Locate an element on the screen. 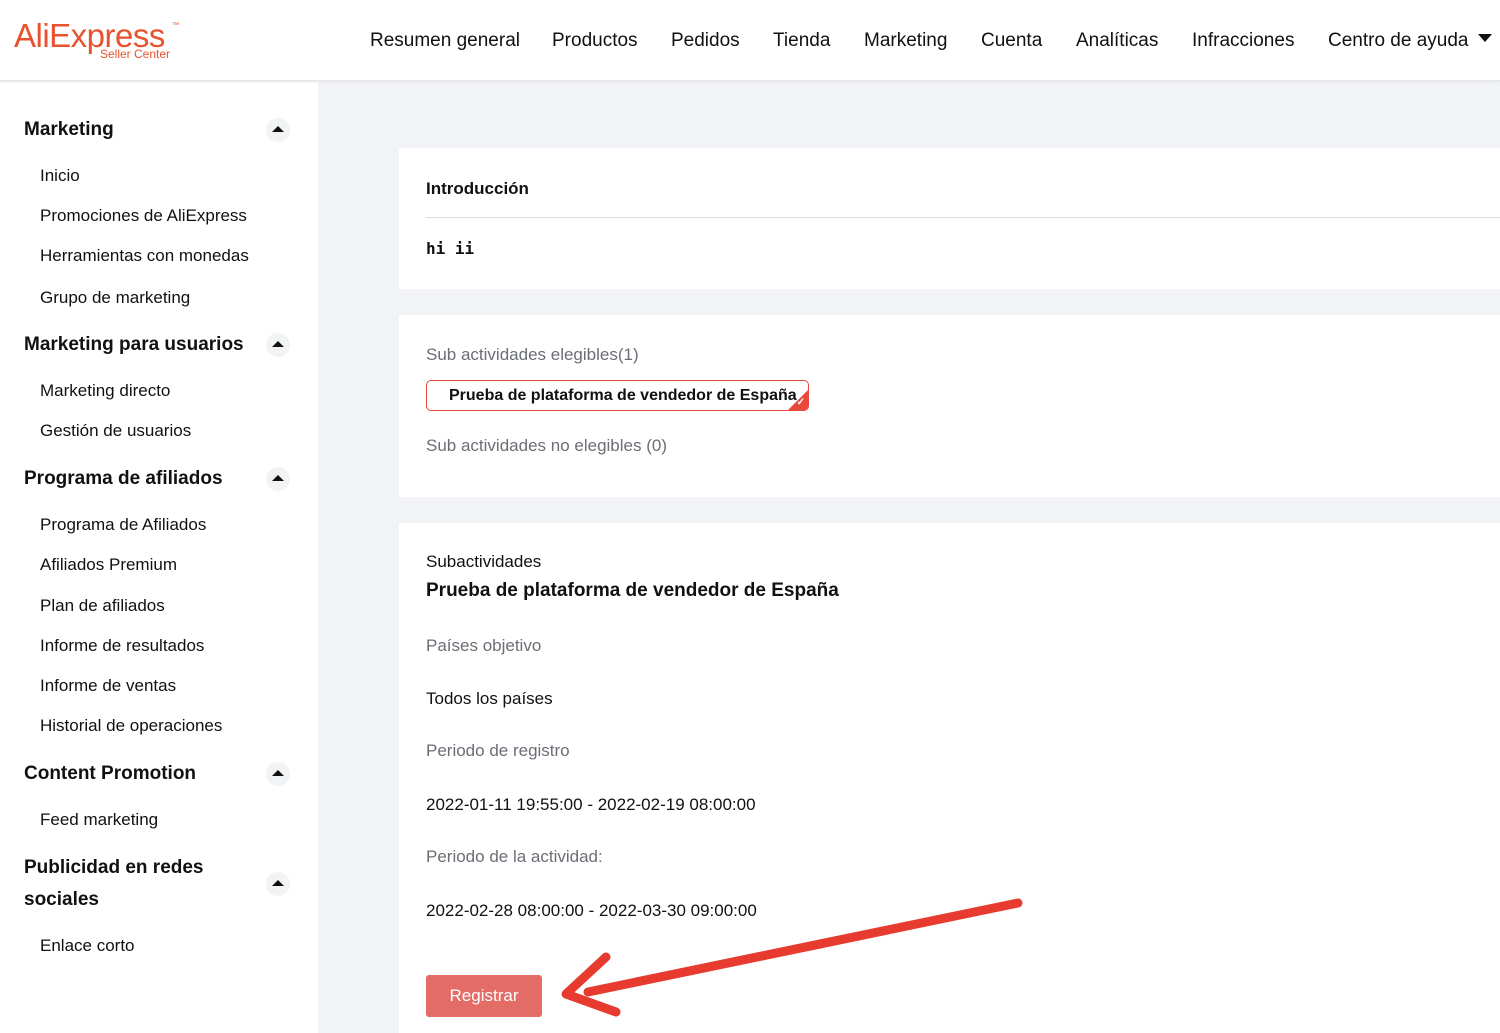 This screenshot has width=1500, height=1033. sidebar-item-informe-ventas: Informe de ventas is located at coordinates (108, 686).